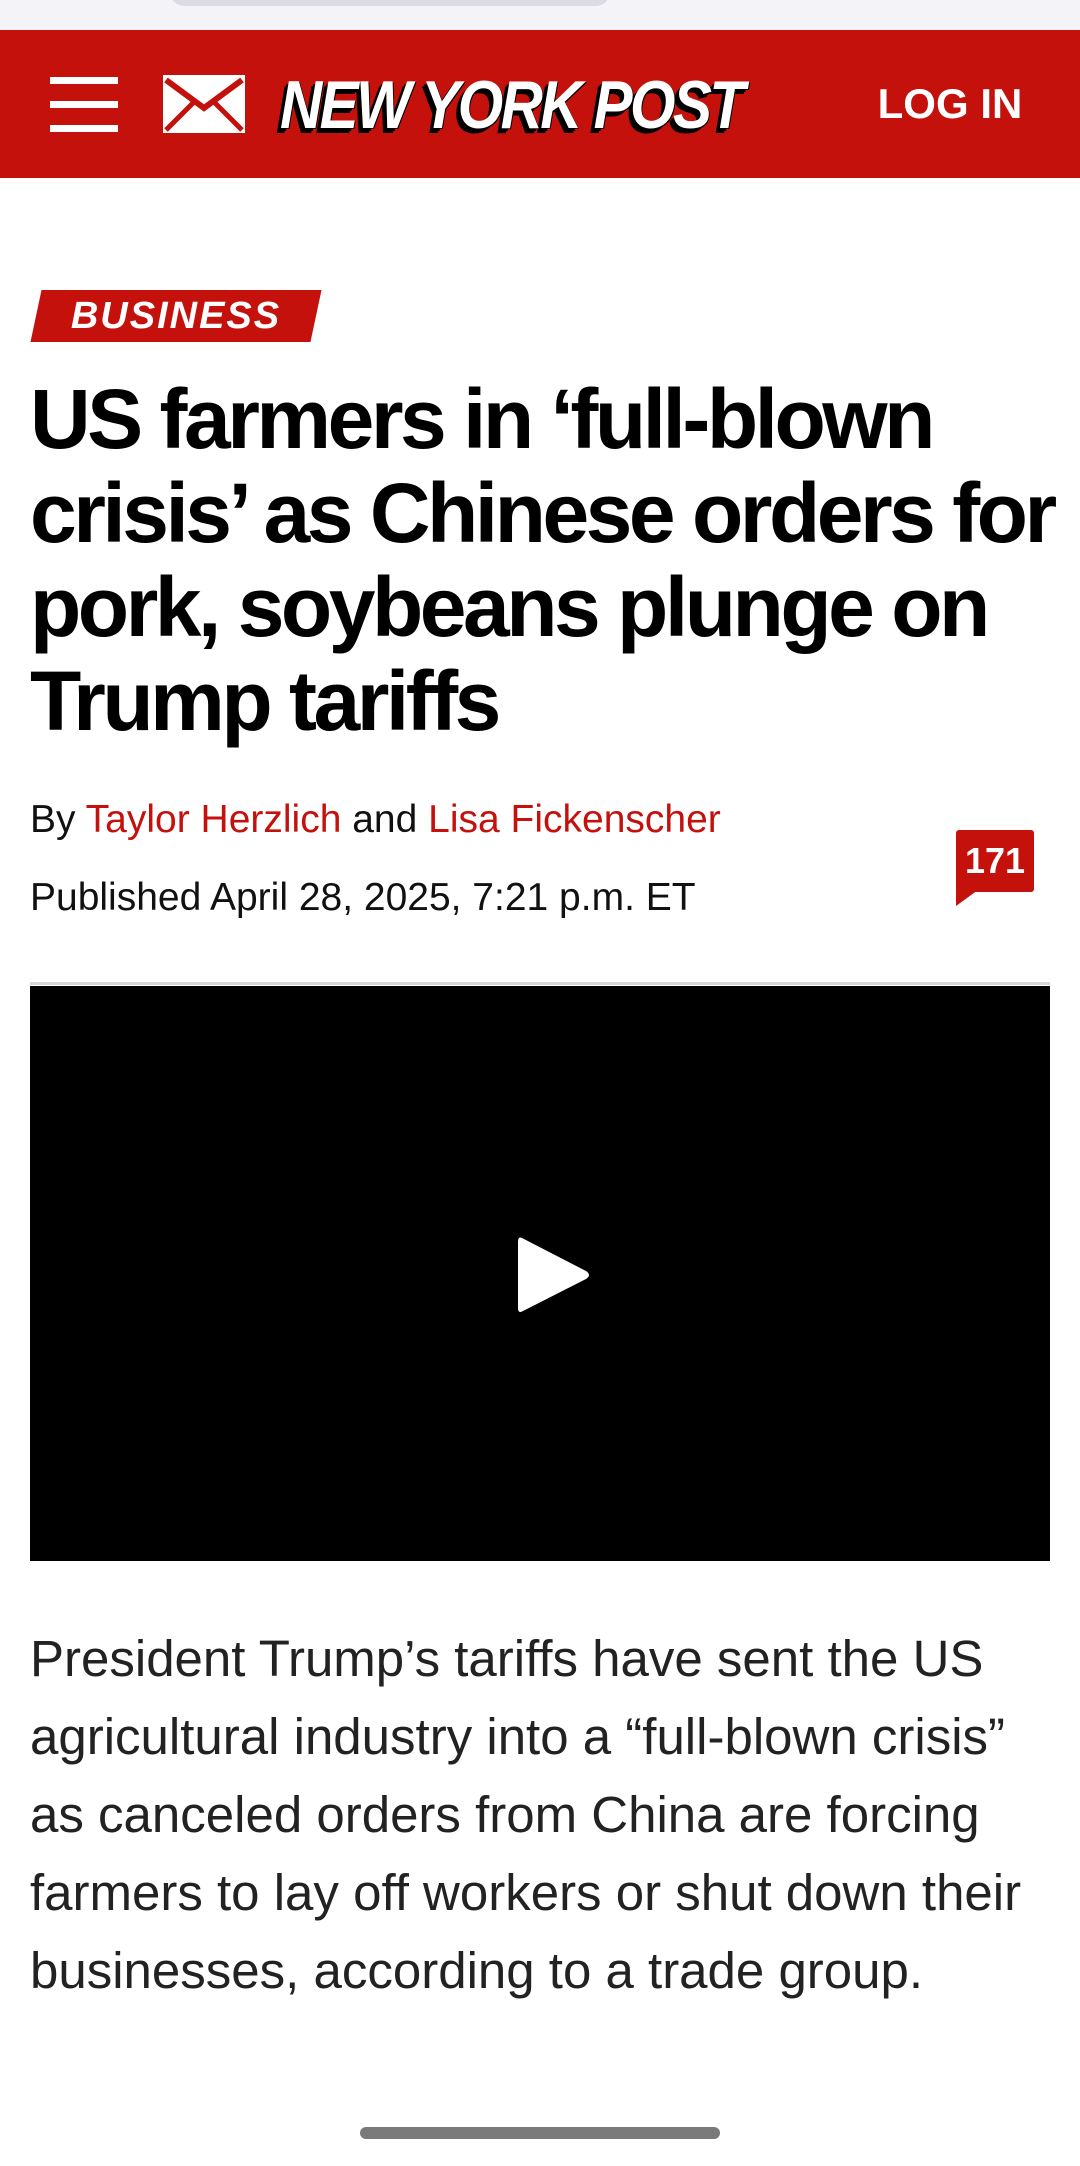 This screenshot has height=2166, width=1080. What do you see at coordinates (540, 15) in the screenshot?
I see `browser-top-strip` at bounding box center [540, 15].